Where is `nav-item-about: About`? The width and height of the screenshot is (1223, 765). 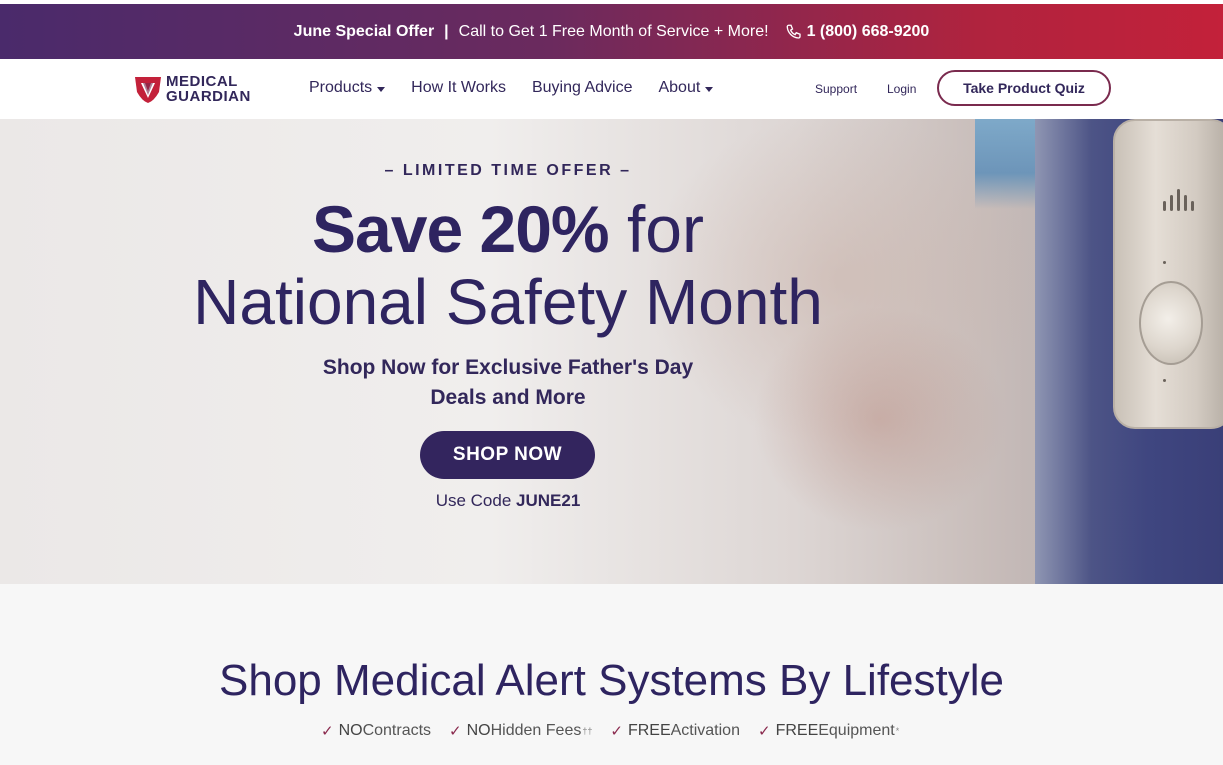 nav-item-about: About is located at coordinates (686, 88).